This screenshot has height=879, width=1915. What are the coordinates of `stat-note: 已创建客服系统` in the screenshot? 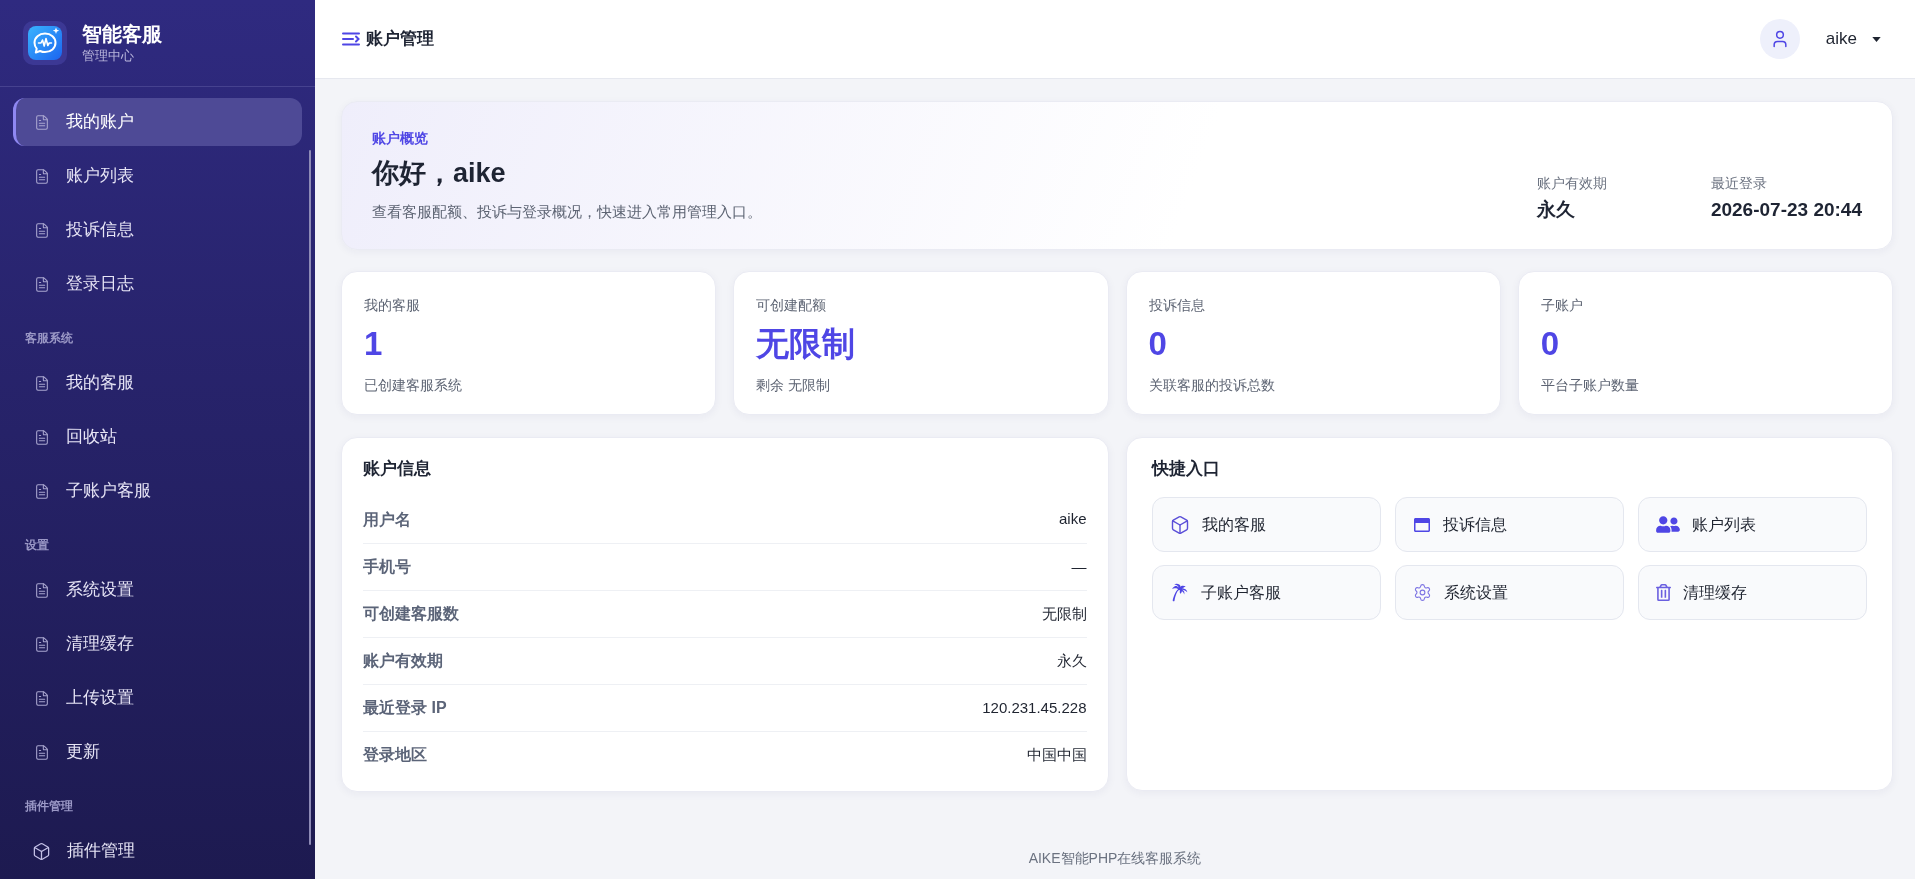 It's located at (413, 385).